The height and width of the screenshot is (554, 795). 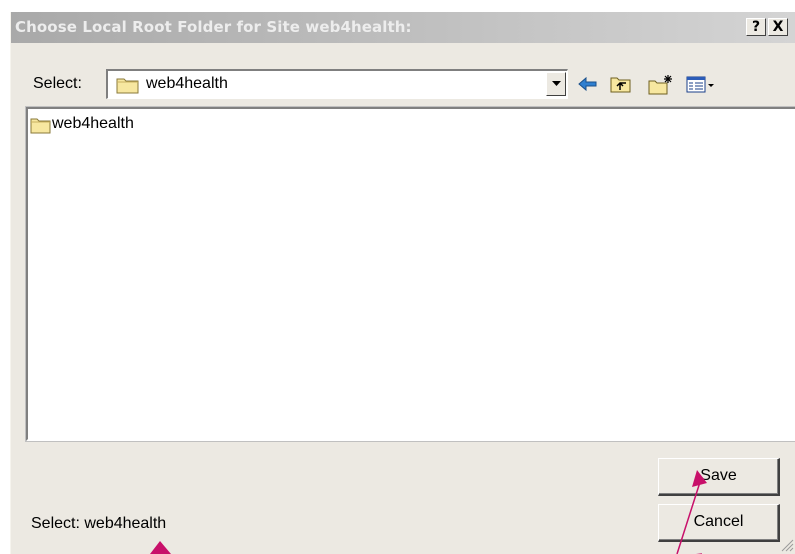 What do you see at coordinates (699, 478) in the screenshot?
I see `annotation-arrowhead-save` at bounding box center [699, 478].